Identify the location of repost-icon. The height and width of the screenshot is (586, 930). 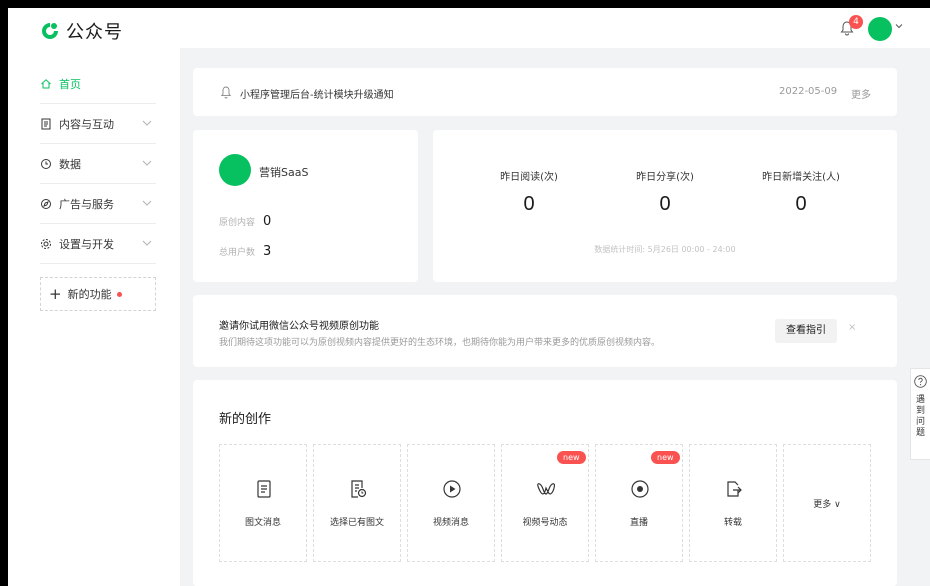
(734, 489).